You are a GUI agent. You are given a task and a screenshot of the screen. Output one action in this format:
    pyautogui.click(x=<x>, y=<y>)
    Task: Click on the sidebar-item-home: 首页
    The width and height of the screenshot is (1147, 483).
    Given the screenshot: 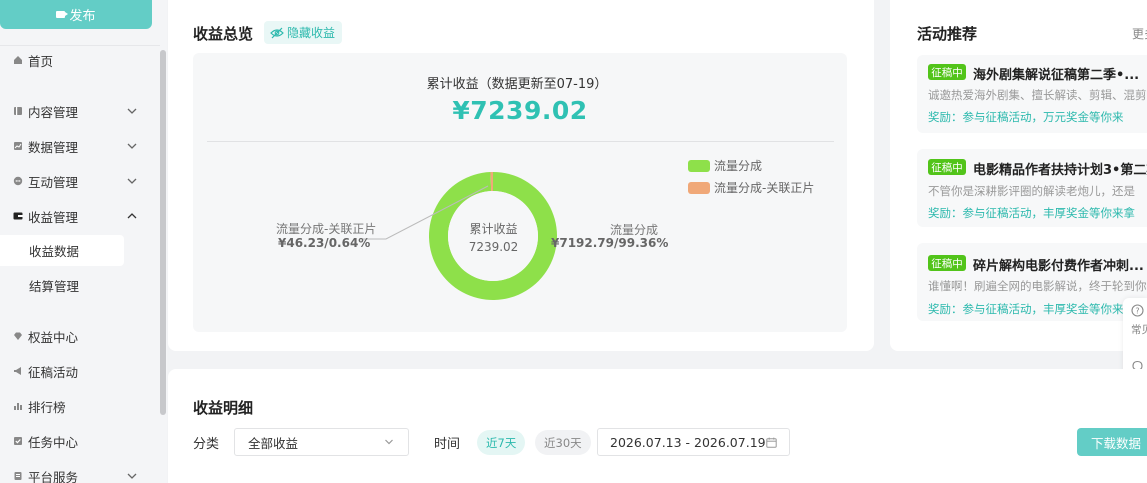 What is the action you would take?
    pyautogui.click(x=76, y=60)
    